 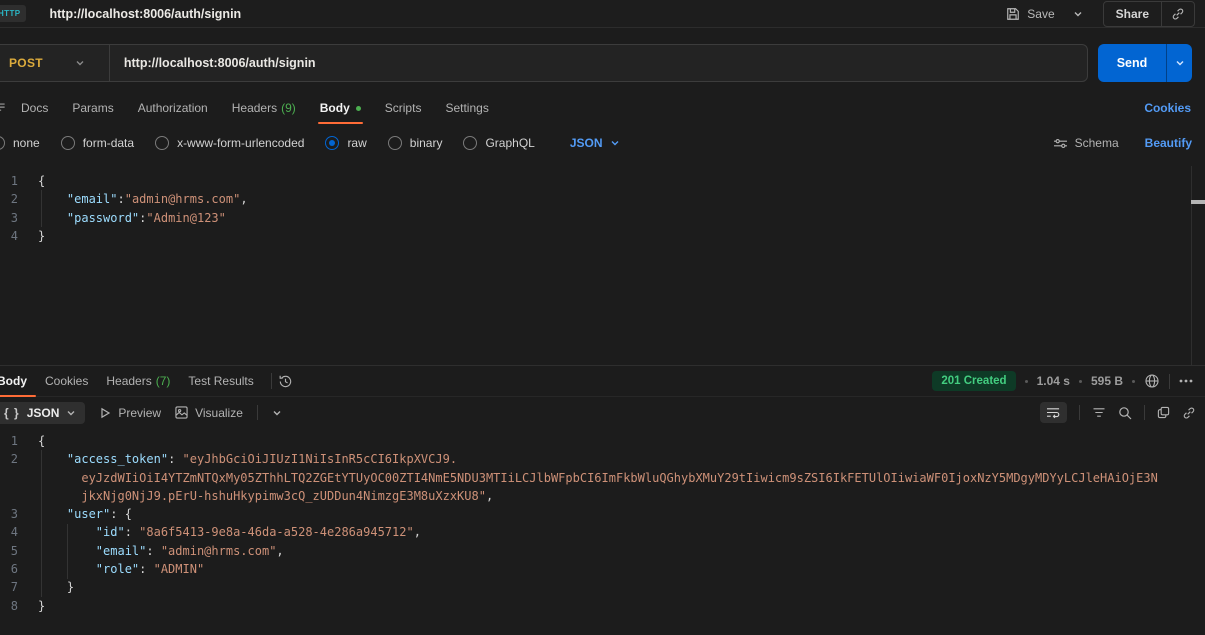 What do you see at coordinates (13, 13) in the screenshot?
I see `http-request-type-icon: HTTP` at bounding box center [13, 13].